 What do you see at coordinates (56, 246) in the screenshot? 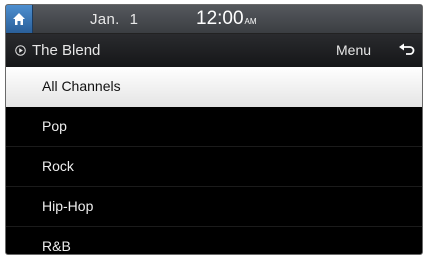
I see `channel-label: R&B` at bounding box center [56, 246].